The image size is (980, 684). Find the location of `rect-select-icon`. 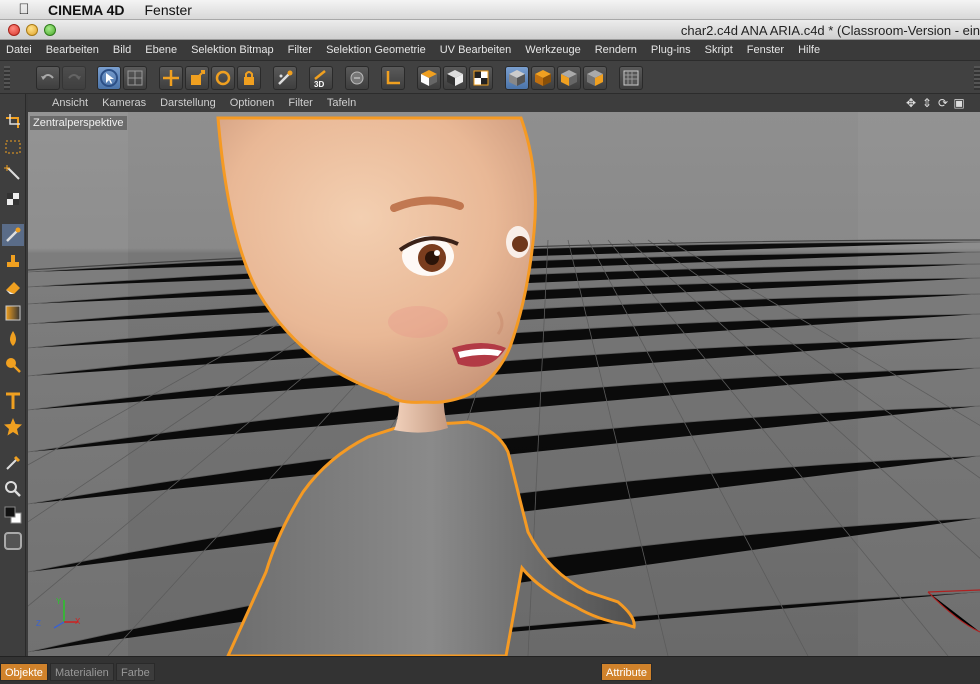

rect-select-icon is located at coordinates (13, 147).